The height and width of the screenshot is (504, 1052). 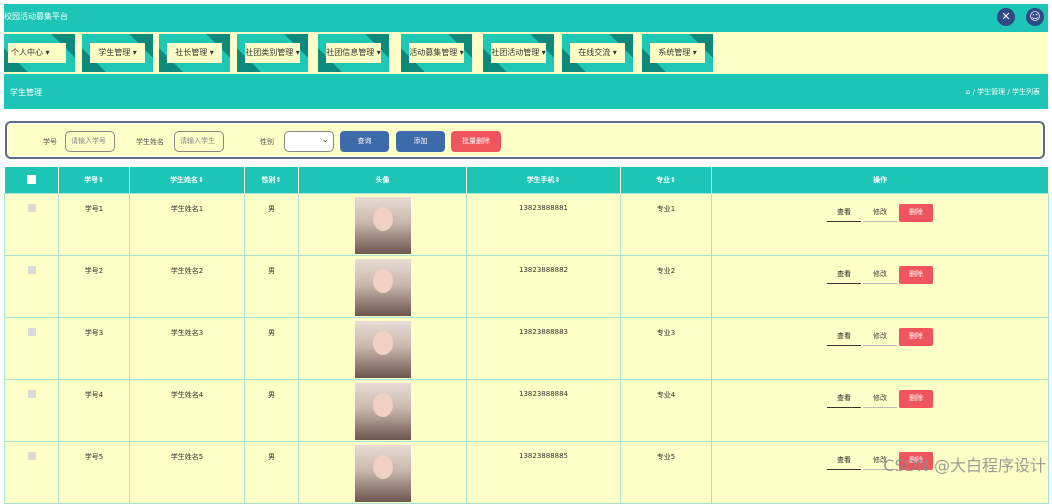 I want to click on nav-label: 社团活动管理 ▾, so click(x=518, y=53).